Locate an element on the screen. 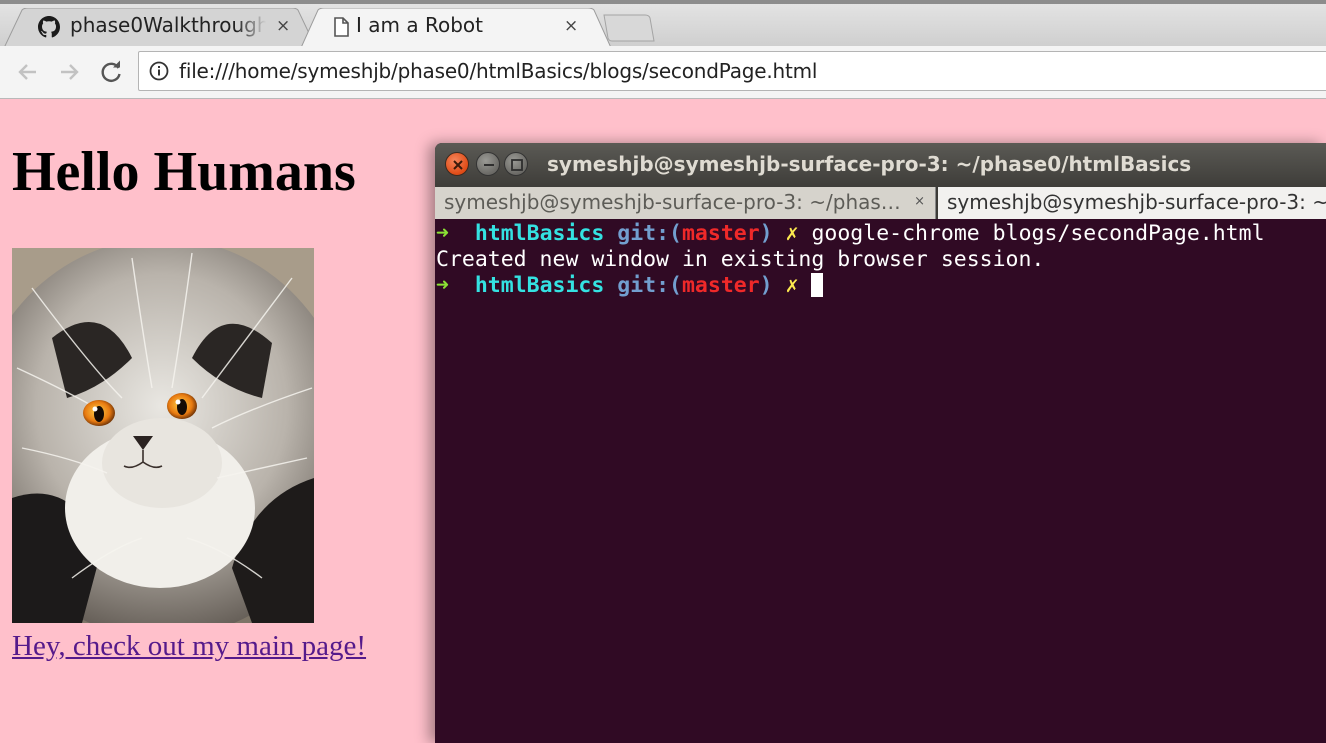 The image size is (1326, 743). cat-photo is located at coordinates (163, 435).